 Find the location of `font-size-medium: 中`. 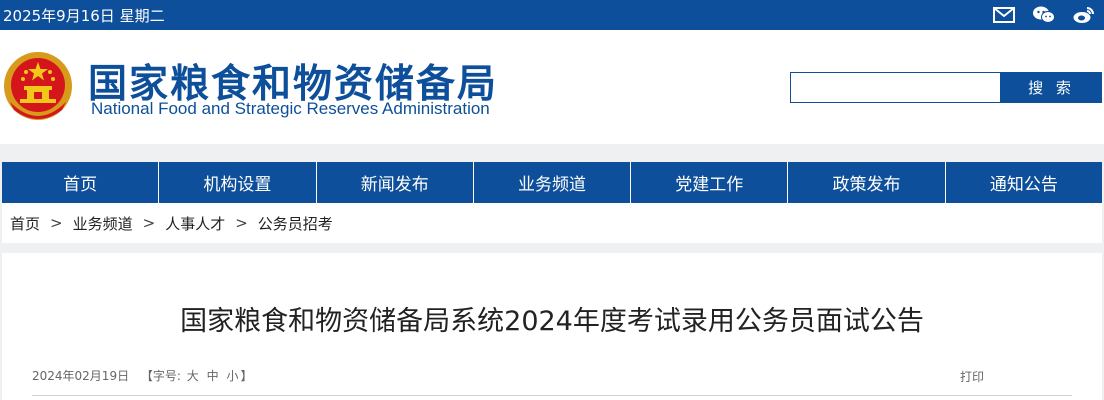

font-size-medium: 中 is located at coordinates (213, 376).